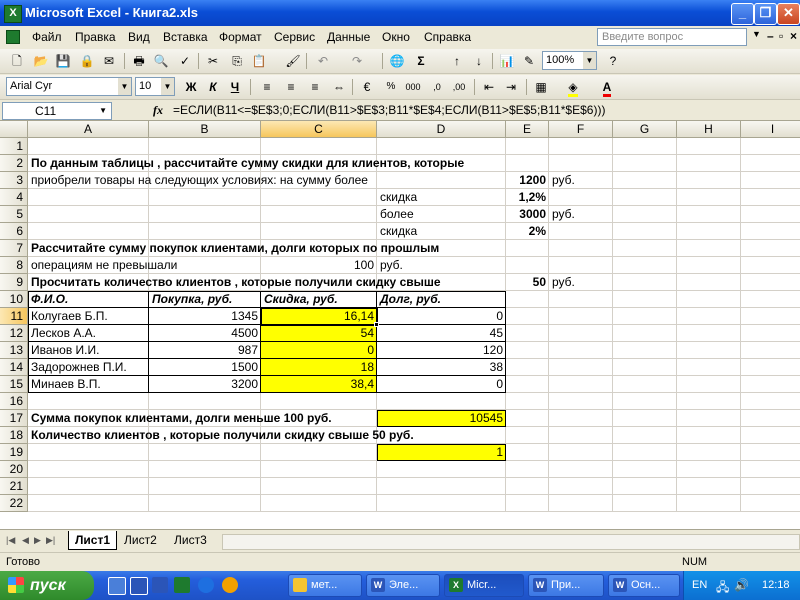  What do you see at coordinates (770, 129) in the screenshot?
I see `column-header-i: I` at bounding box center [770, 129].